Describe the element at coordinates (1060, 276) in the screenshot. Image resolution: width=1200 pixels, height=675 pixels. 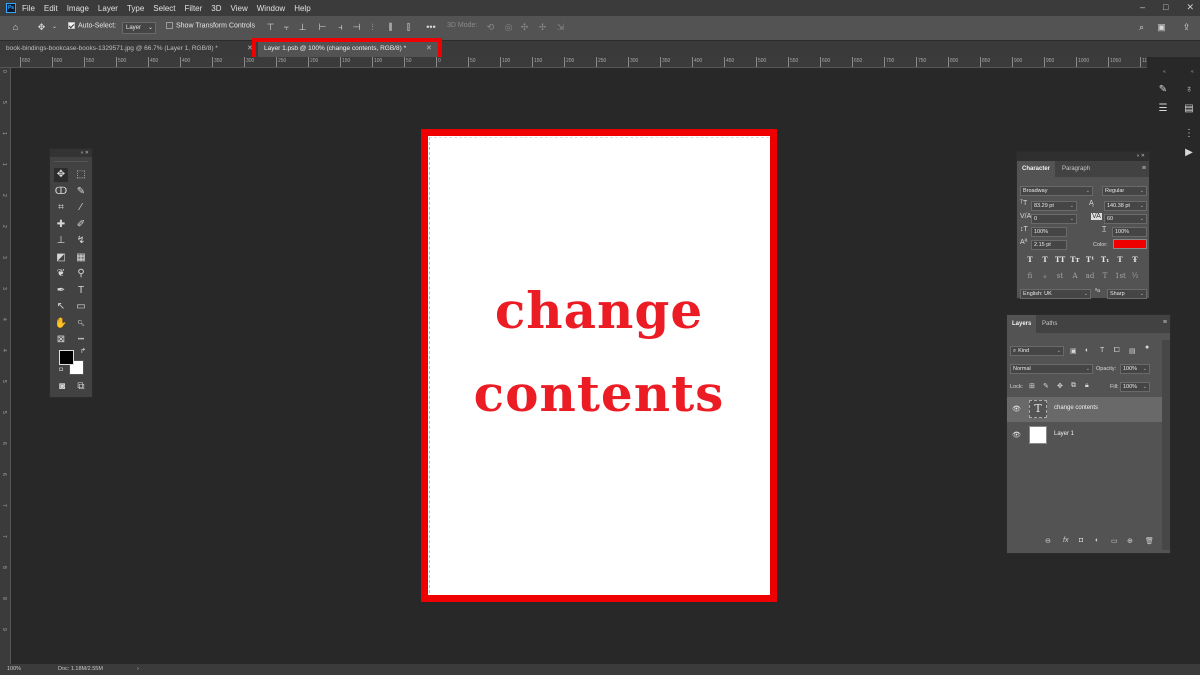
I see `opentype-button: st` at that location.